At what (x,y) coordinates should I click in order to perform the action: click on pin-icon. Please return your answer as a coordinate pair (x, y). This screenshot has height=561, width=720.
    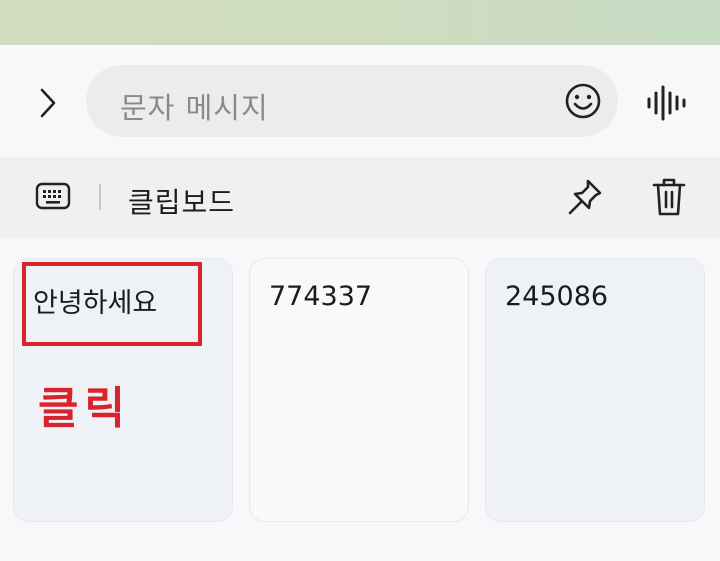
    Looking at the image, I should click on (585, 197).